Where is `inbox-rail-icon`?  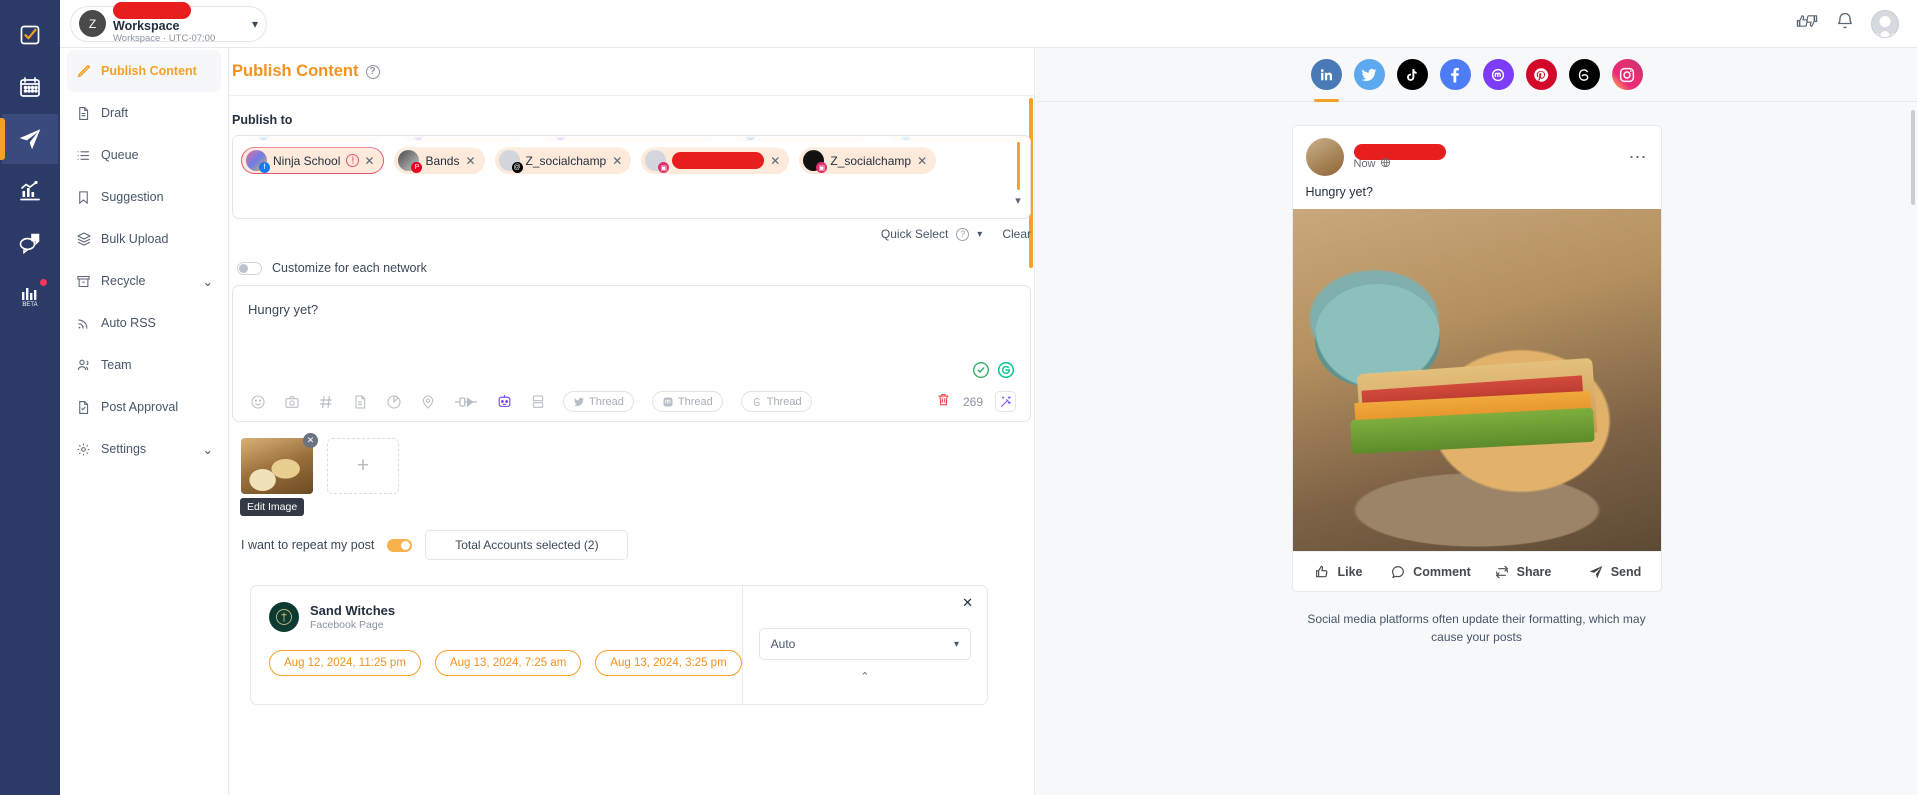 inbox-rail-icon is located at coordinates (30, 243).